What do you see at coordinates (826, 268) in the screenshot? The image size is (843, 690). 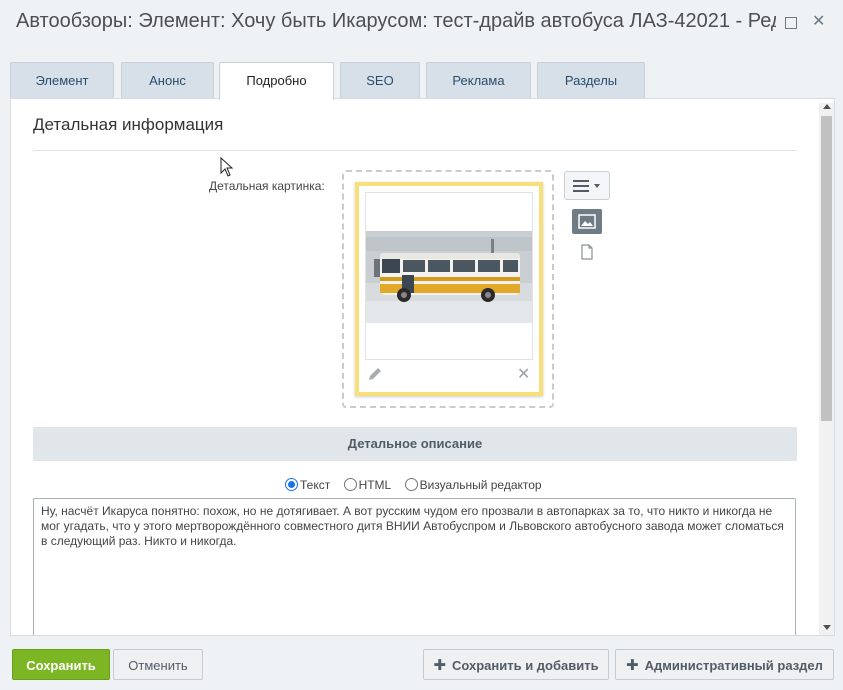 I see `scroll-thumb` at bounding box center [826, 268].